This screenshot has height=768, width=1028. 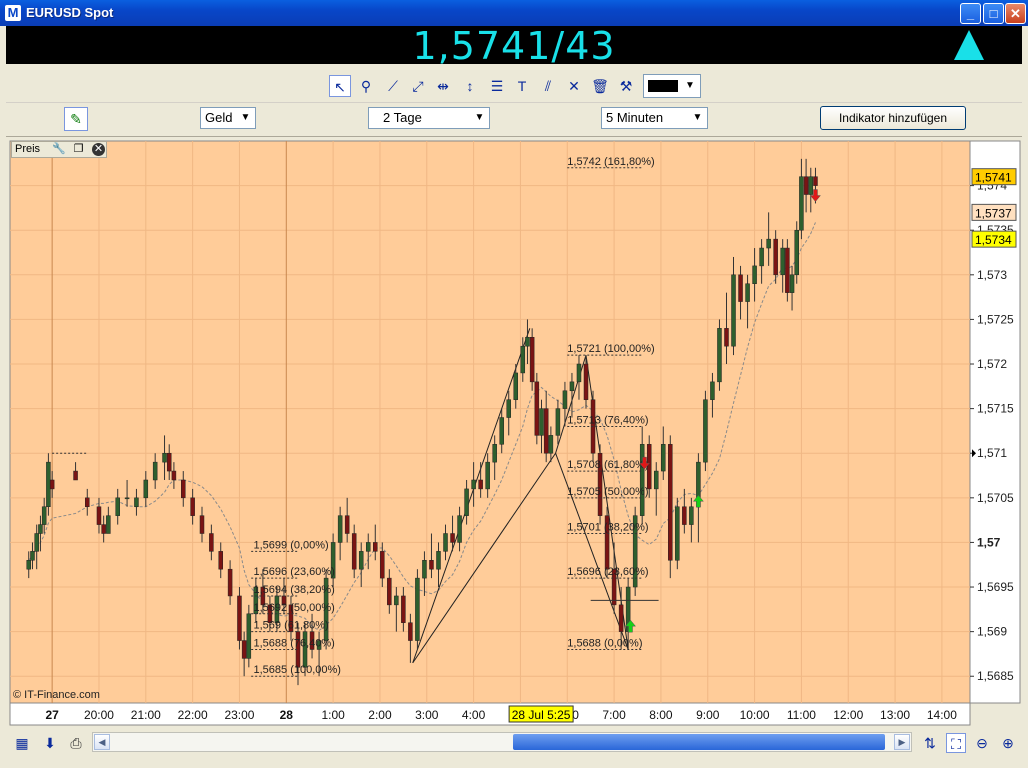 I want to click on print-icon: ⎙, so click(x=76, y=743).